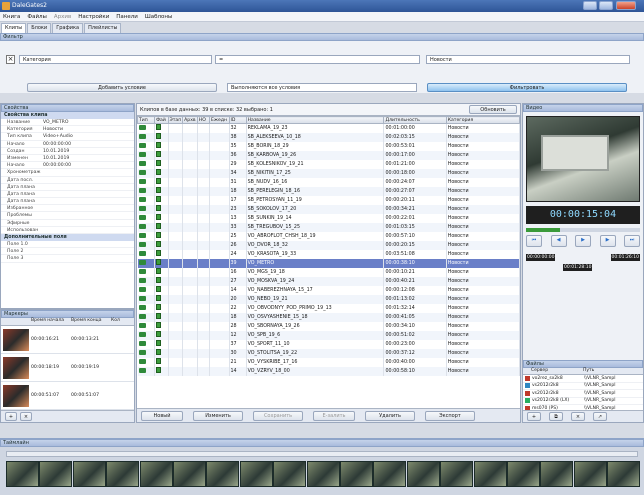 The width and height of the screenshot is (644, 495). What do you see at coordinates (14, 28) in the screenshot?
I see `tab-clips: Клипы` at bounding box center [14, 28].